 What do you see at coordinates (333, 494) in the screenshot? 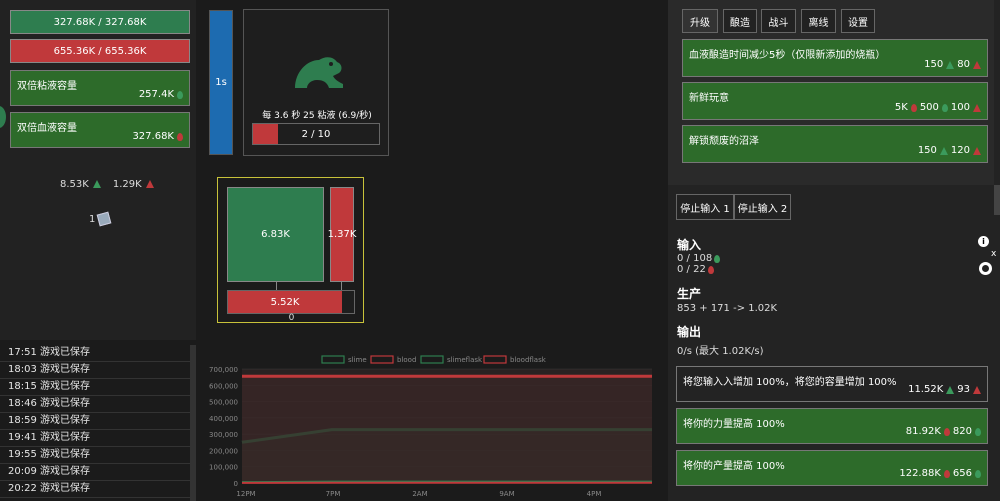
I see `x-tick-label: 7PM` at bounding box center [333, 494].